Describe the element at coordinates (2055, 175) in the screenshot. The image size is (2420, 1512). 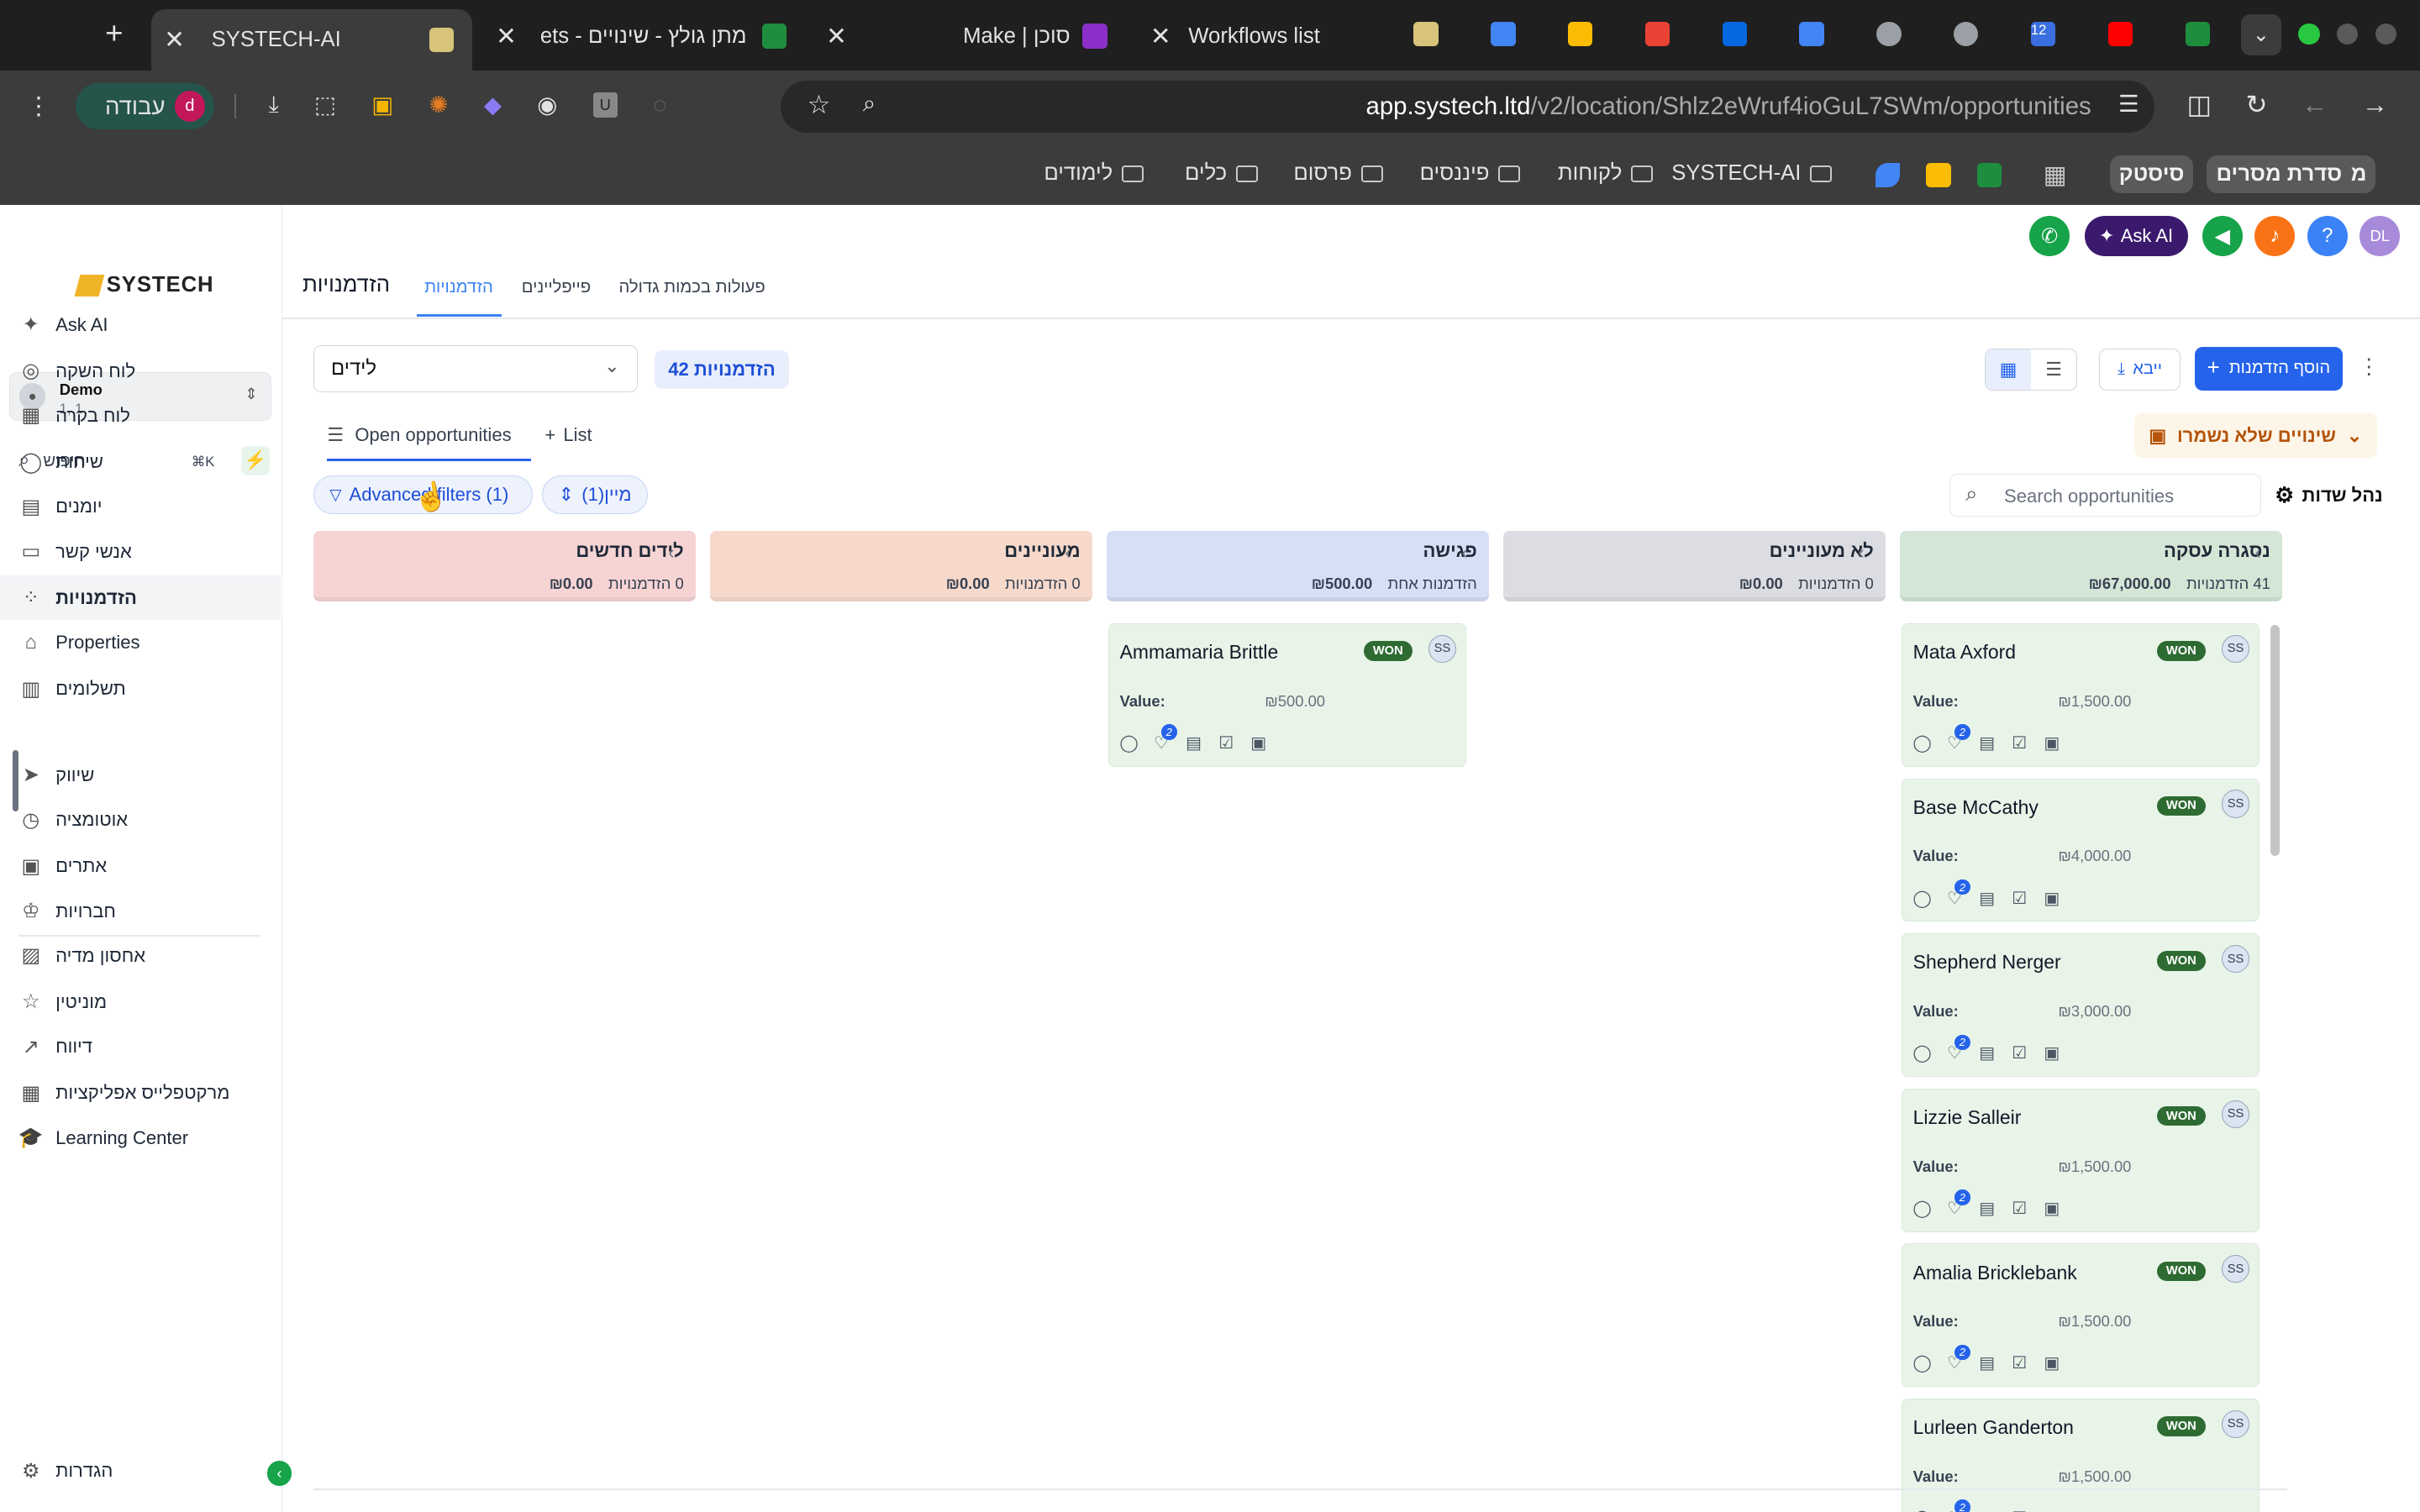
I see `apps-grid-icon: ▦` at that location.